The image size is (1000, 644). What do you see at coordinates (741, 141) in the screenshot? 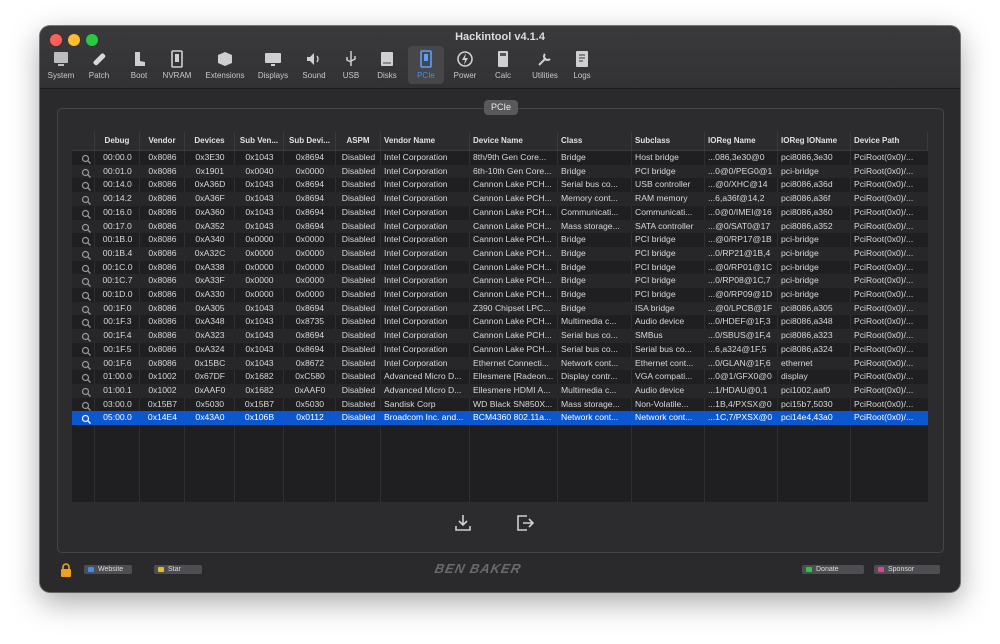
I see `column-header: IOReg Name` at bounding box center [741, 141].